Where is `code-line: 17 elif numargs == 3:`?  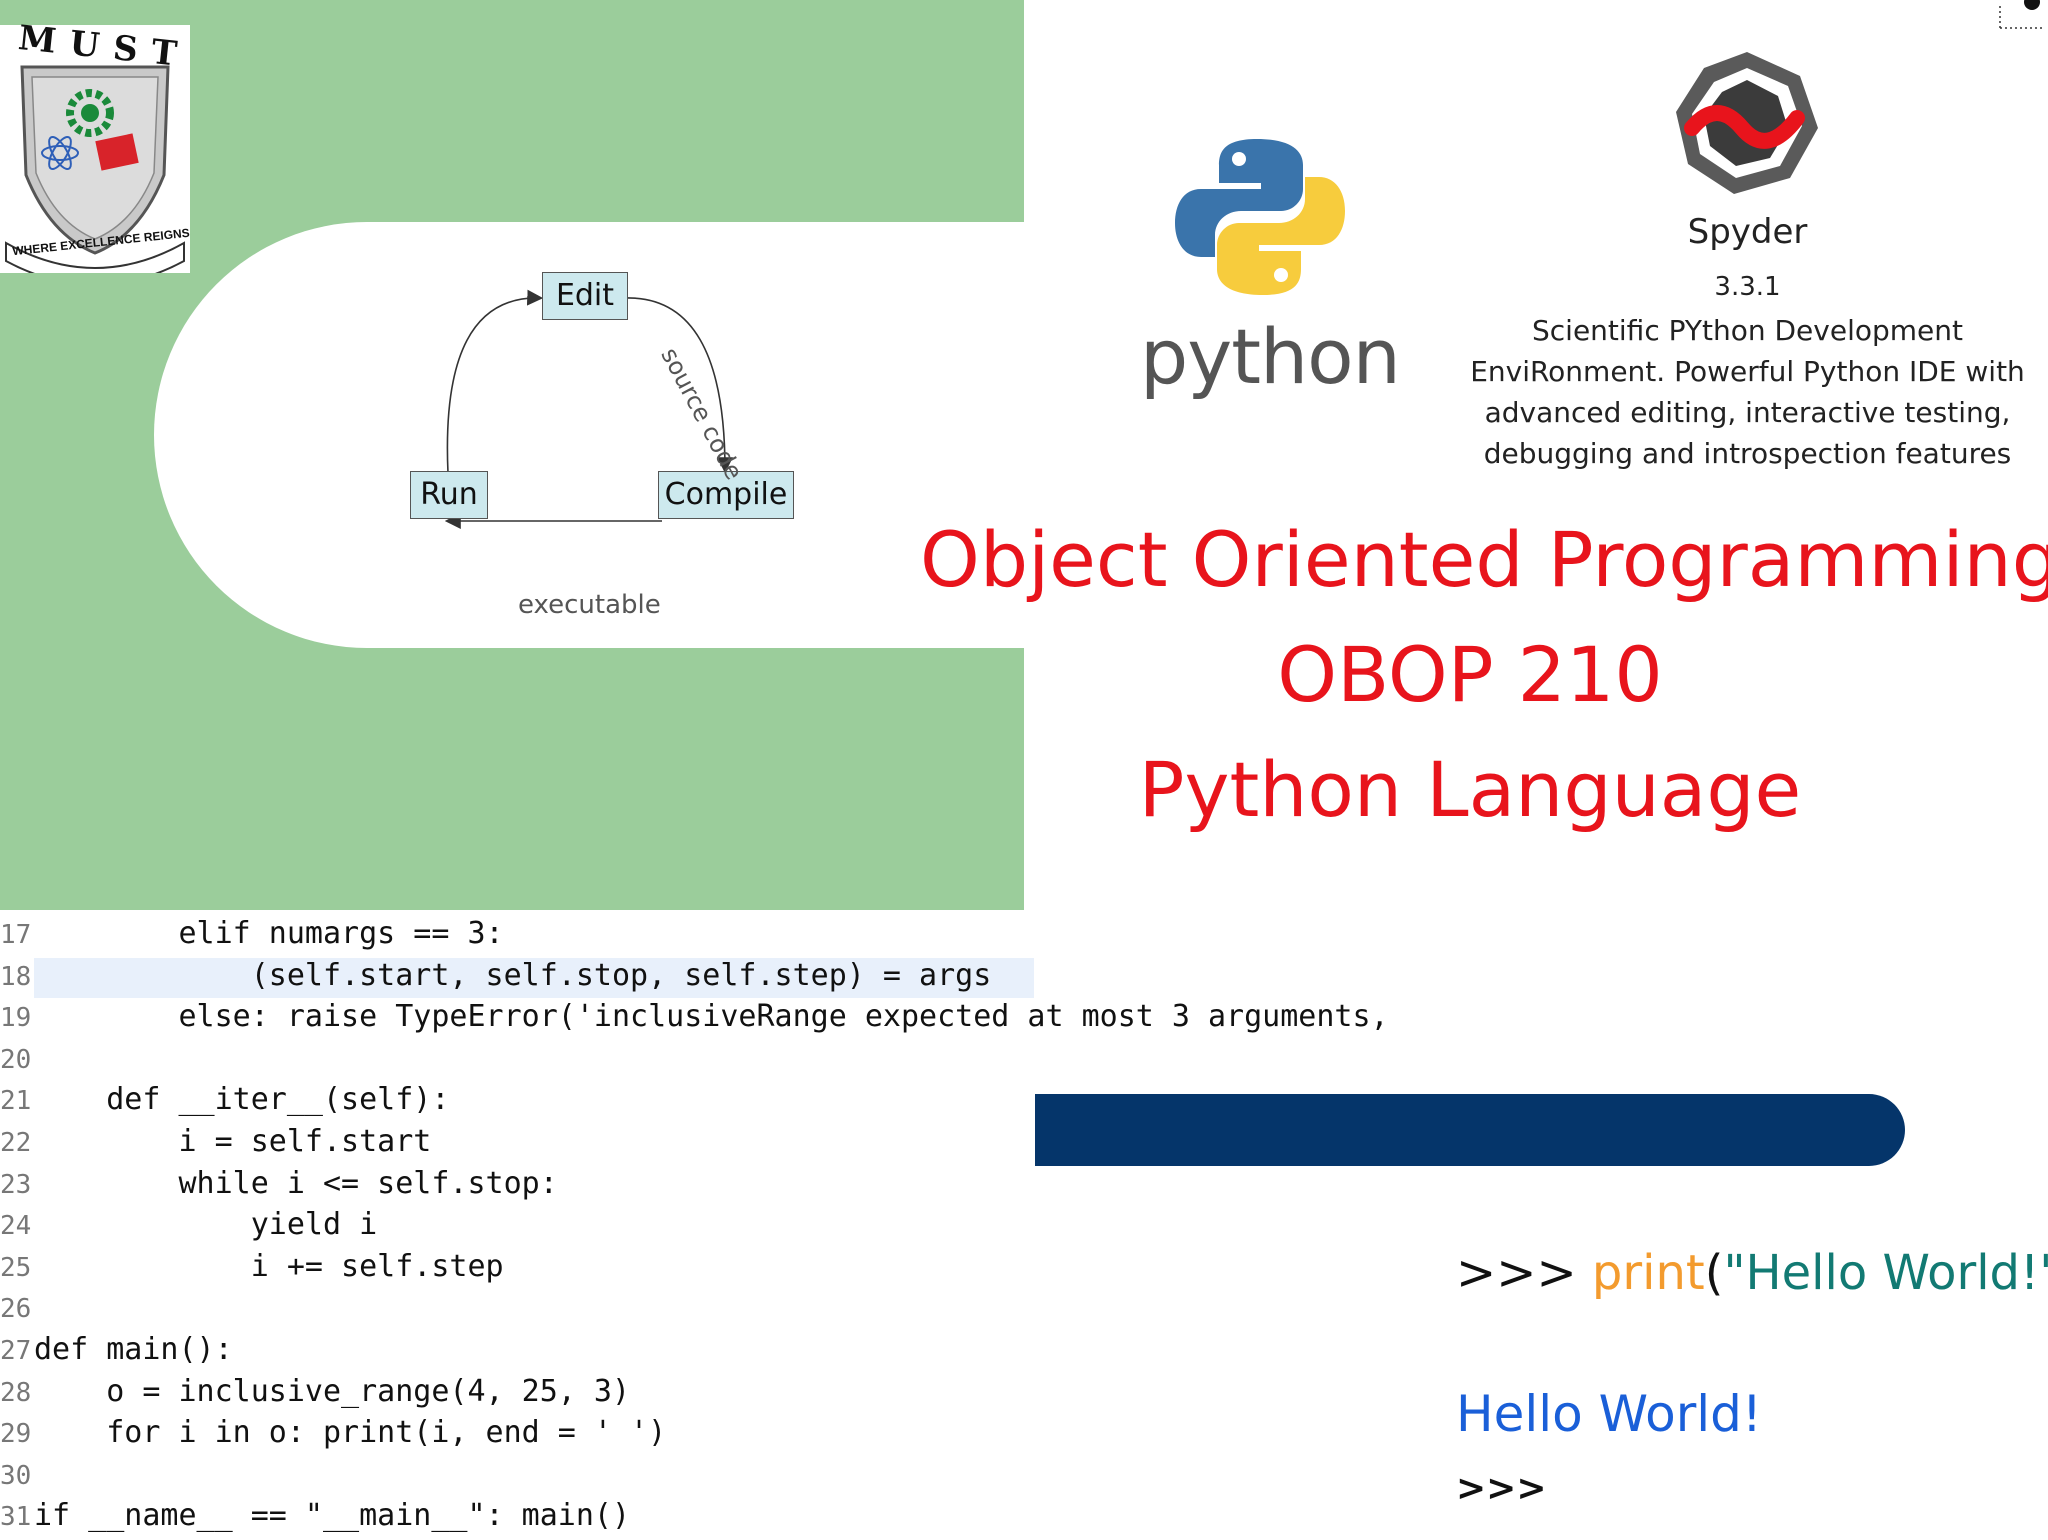
code-line: 17 elif numargs == 3: is located at coordinates (252, 937).